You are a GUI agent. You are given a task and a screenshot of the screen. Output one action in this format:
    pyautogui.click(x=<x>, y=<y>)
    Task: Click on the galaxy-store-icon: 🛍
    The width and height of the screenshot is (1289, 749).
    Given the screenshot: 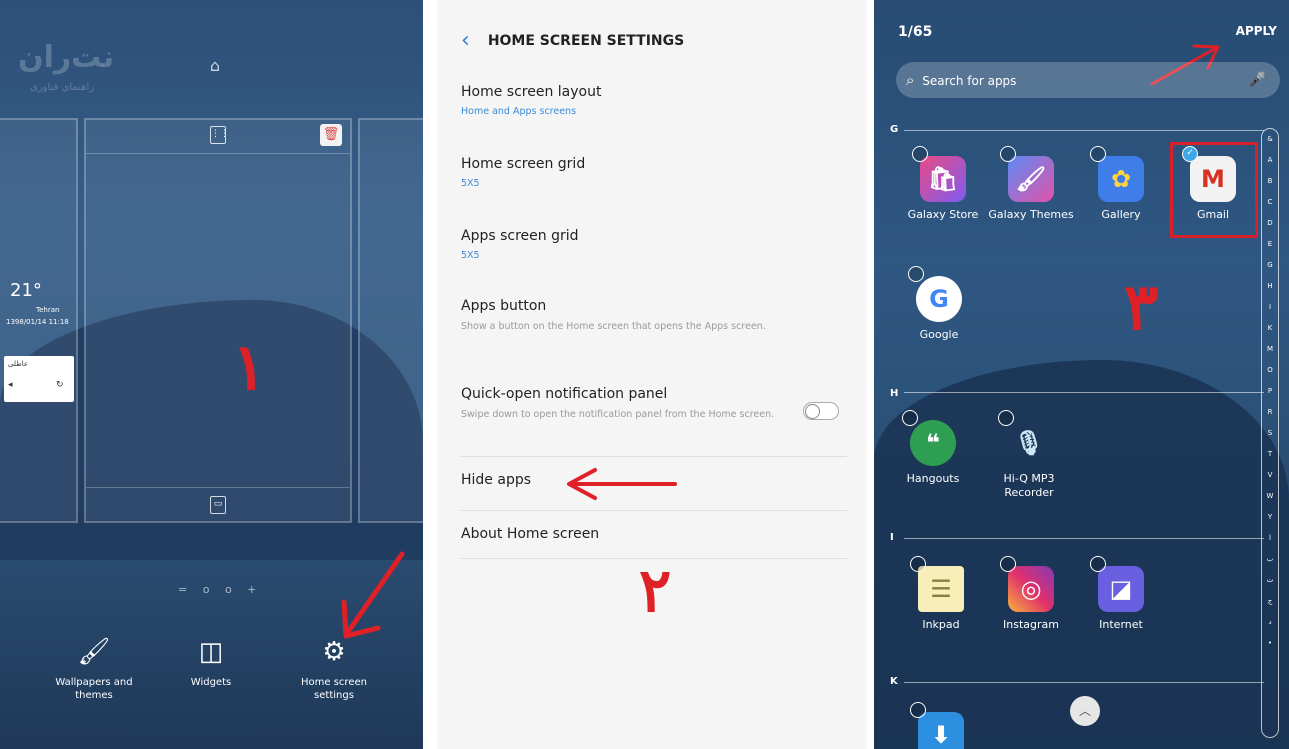 What is the action you would take?
    pyautogui.click(x=943, y=179)
    